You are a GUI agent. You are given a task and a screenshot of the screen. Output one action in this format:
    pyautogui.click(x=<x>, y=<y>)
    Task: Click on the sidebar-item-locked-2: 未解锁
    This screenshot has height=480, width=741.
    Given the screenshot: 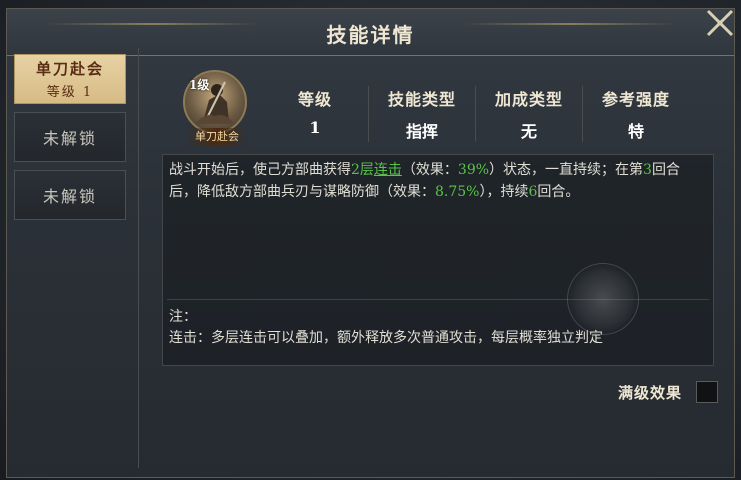 What is the action you would take?
    pyautogui.click(x=70, y=195)
    